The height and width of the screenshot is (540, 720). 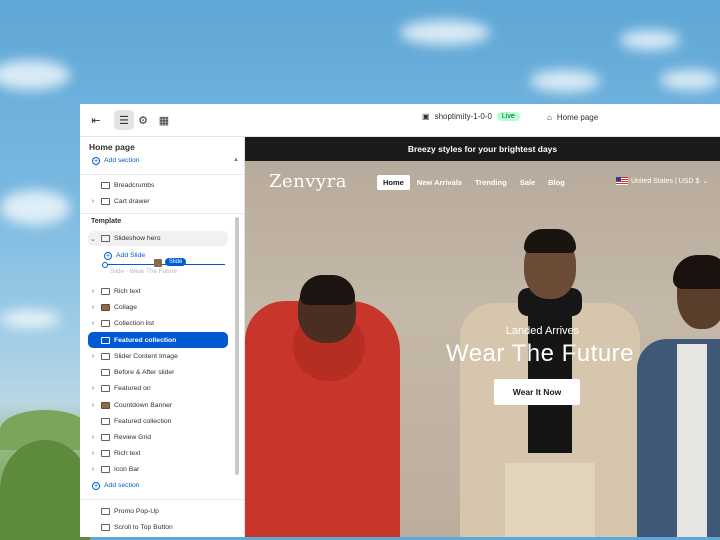 I want to click on section-featured-collection-selected: Featured collection, so click(x=158, y=340).